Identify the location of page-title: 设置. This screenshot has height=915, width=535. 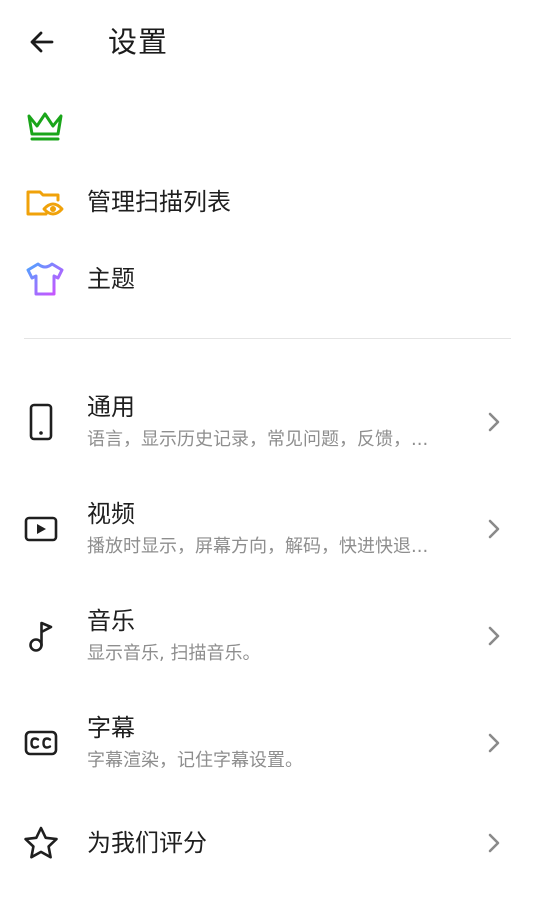
(138, 42).